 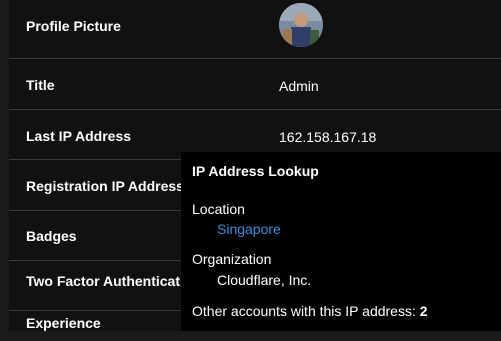 I want to click on organization-label: Organization, so click(x=232, y=259).